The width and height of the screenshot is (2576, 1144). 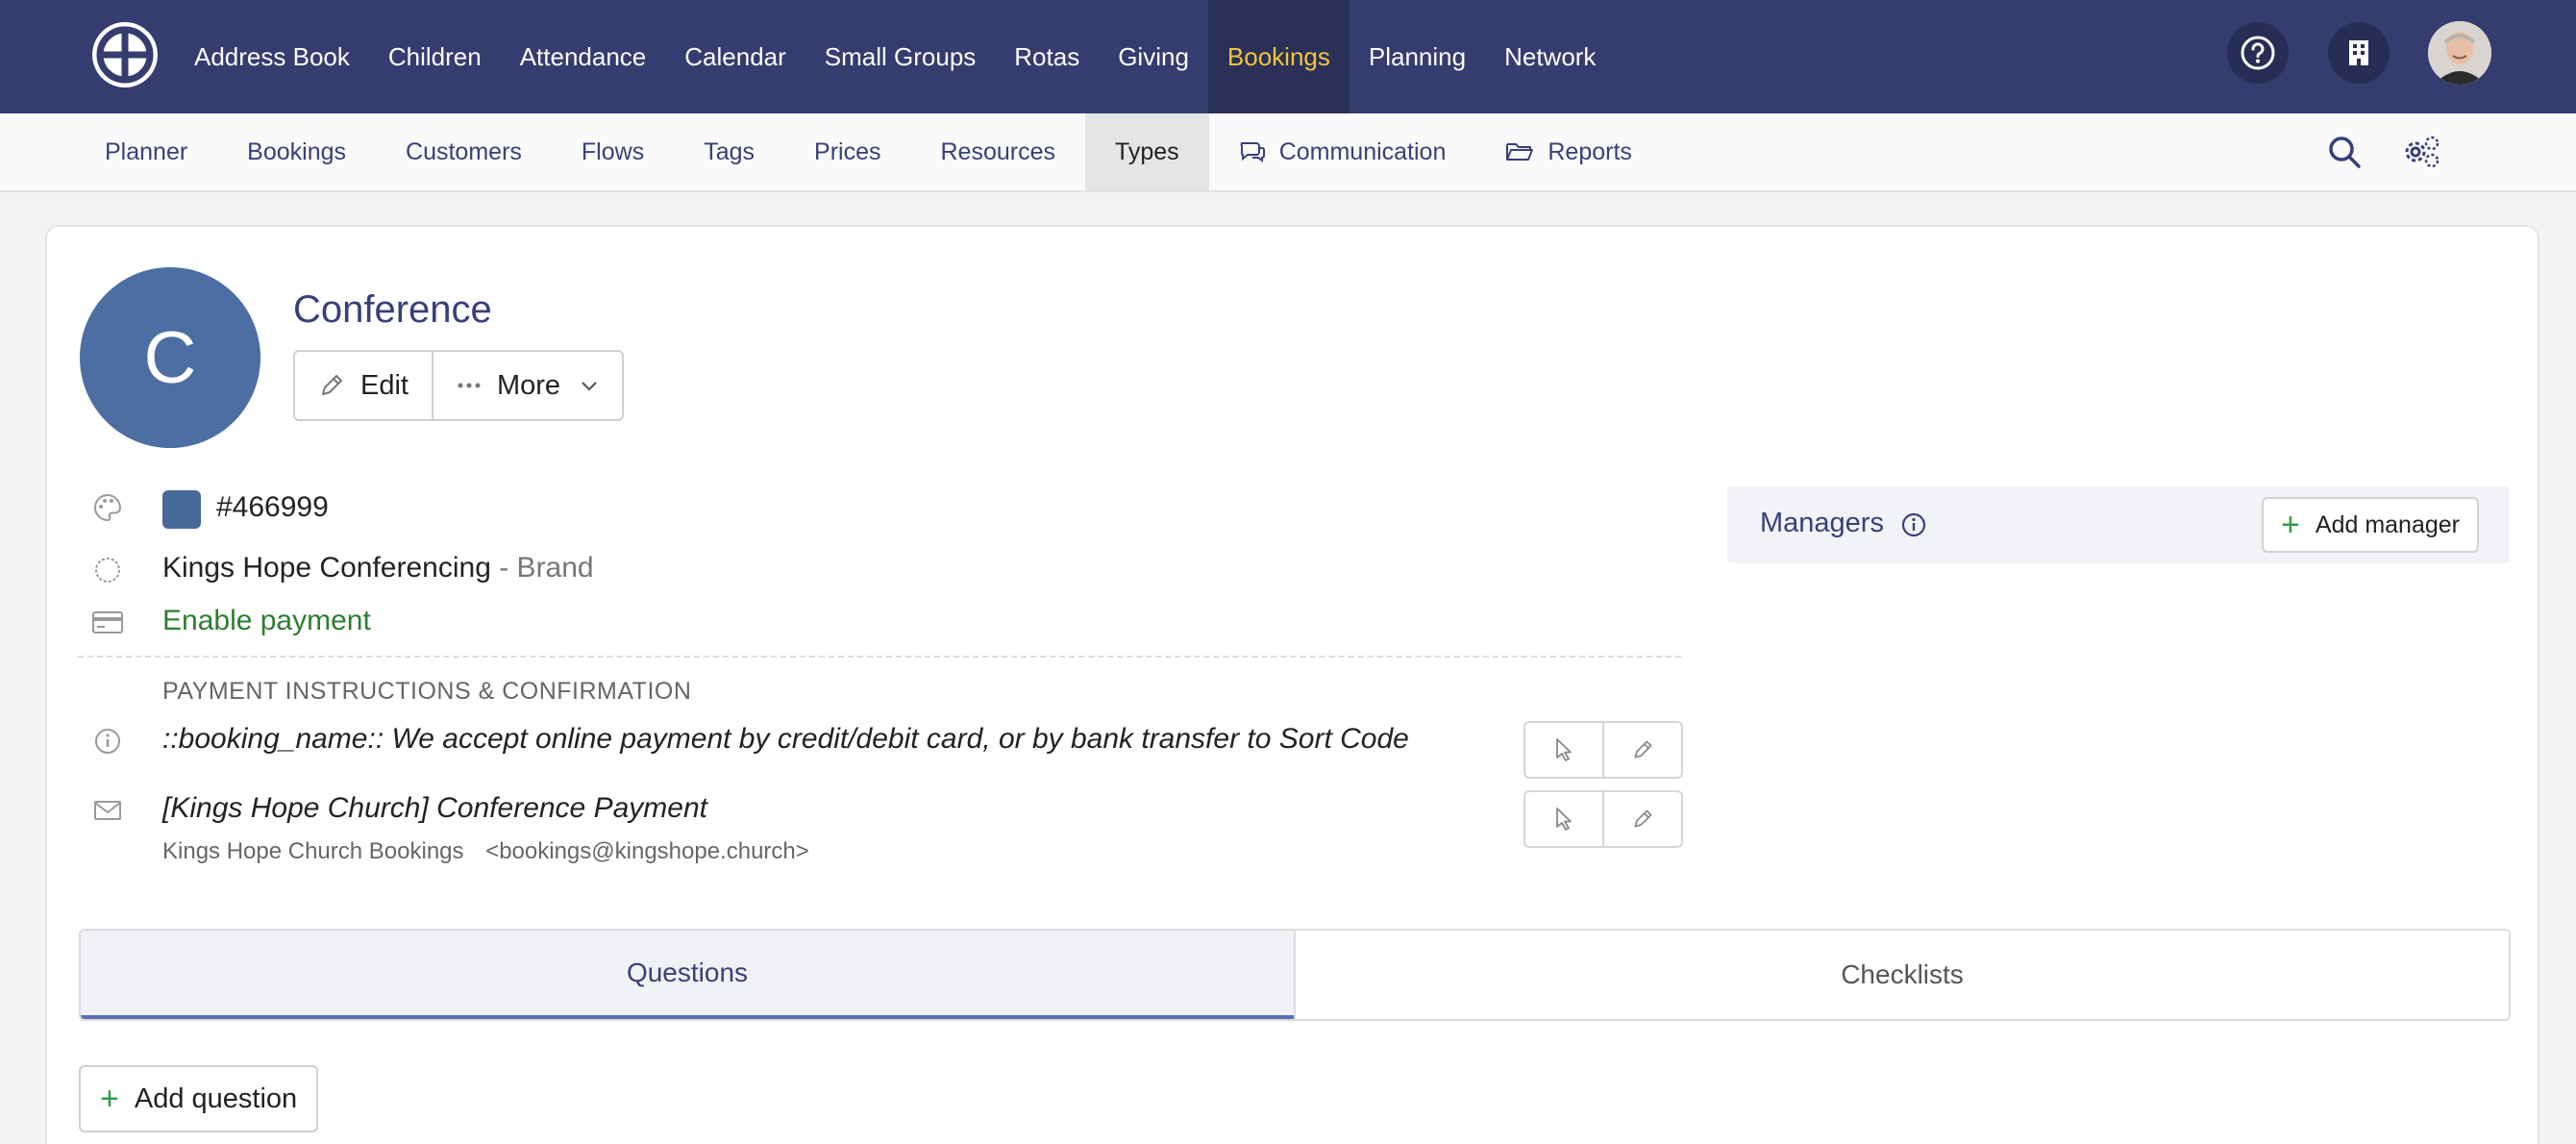 I want to click on subnav-label: Prices, so click(x=847, y=151).